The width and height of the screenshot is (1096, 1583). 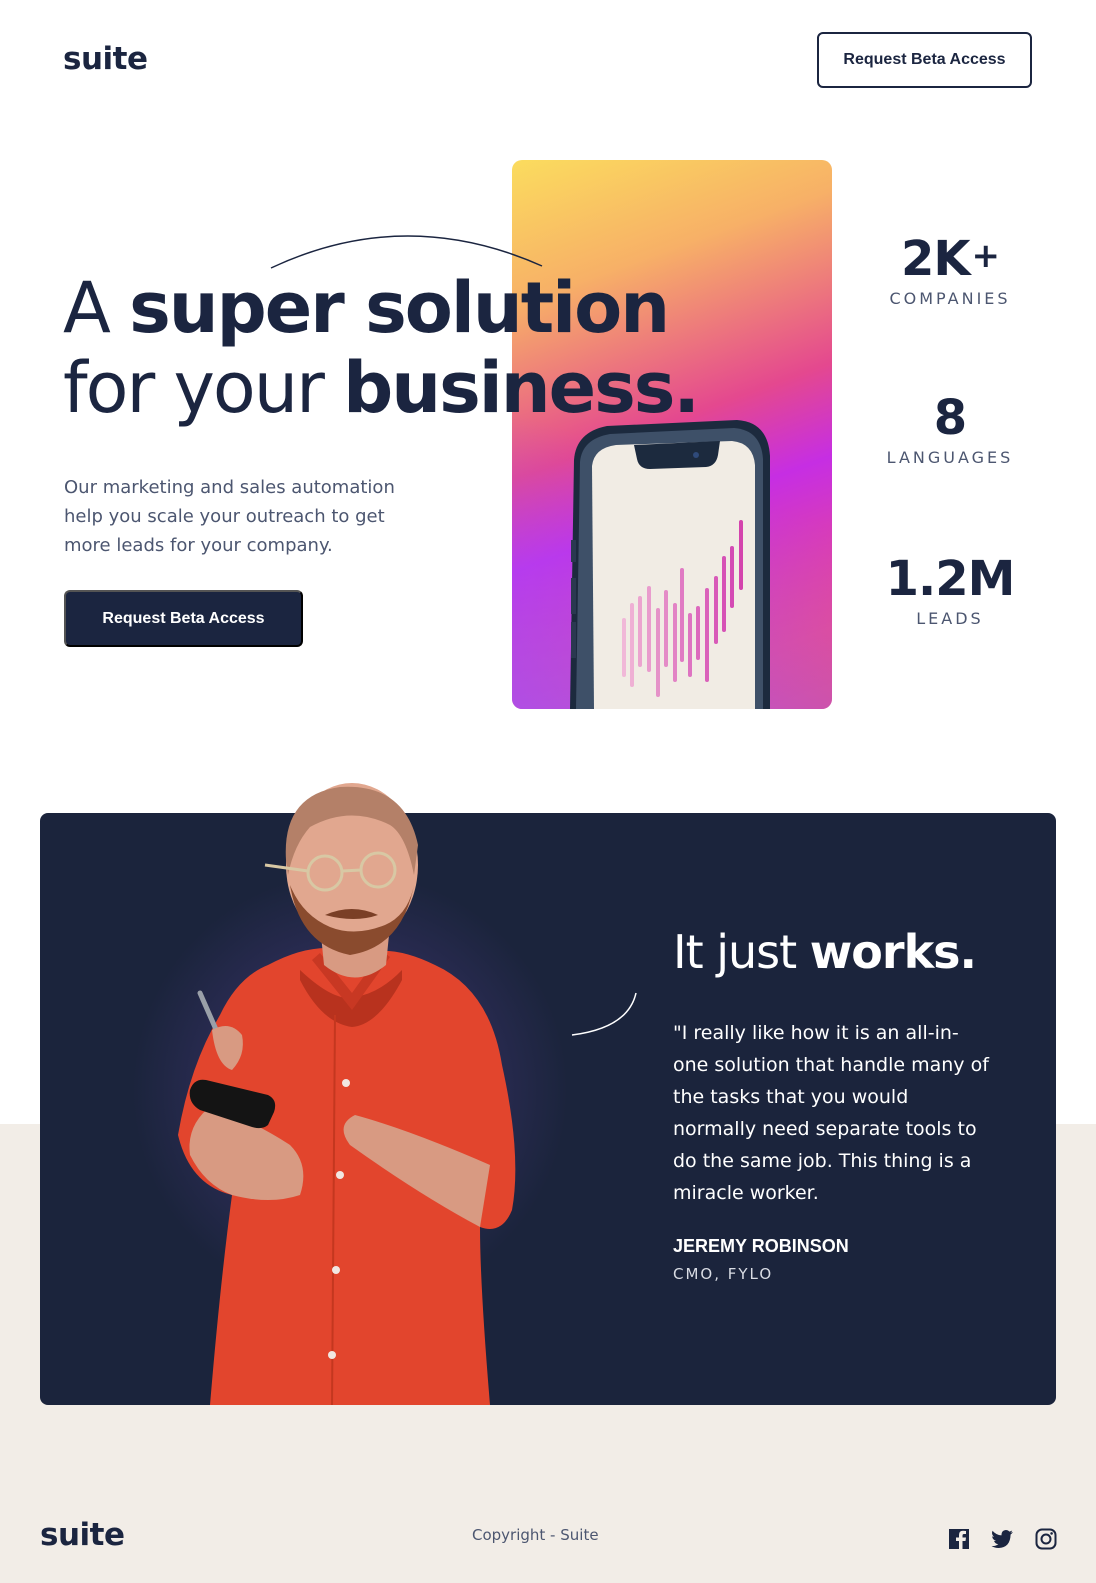 I want to click on testimonial-author-role: CMO, FYLO, so click(x=723, y=1274).